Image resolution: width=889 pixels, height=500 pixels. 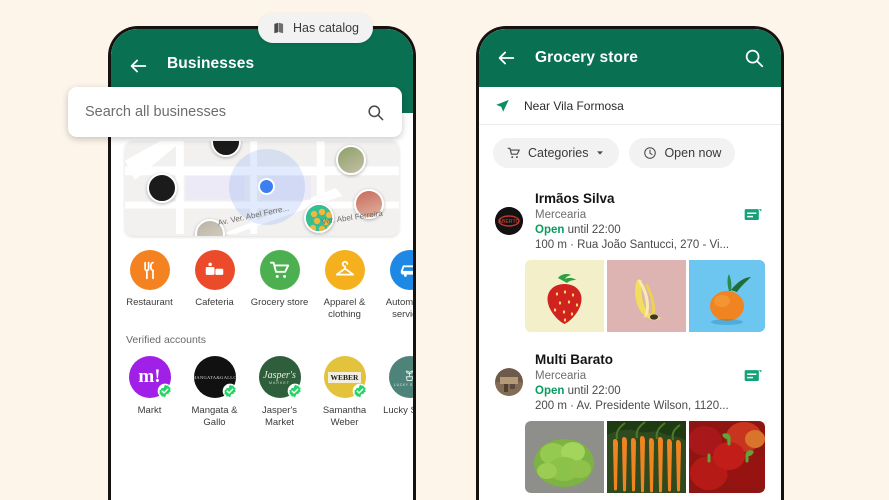 What do you see at coordinates (279, 302) in the screenshot?
I see `category-label: Grocery store` at bounding box center [279, 302].